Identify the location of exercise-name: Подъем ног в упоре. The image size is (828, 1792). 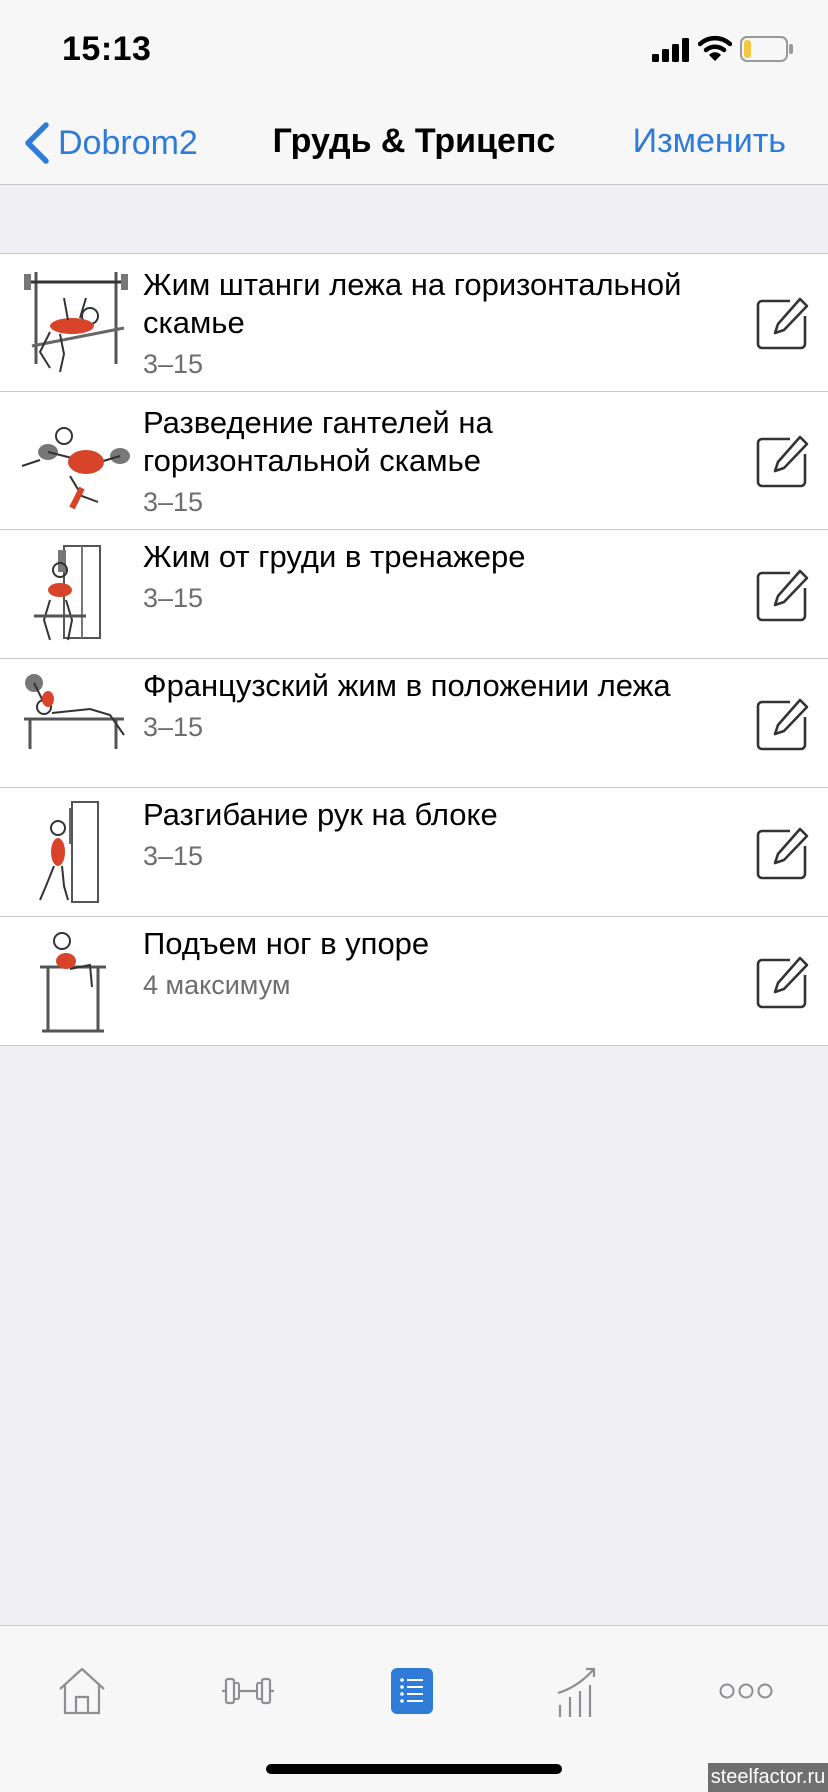
(286, 943).